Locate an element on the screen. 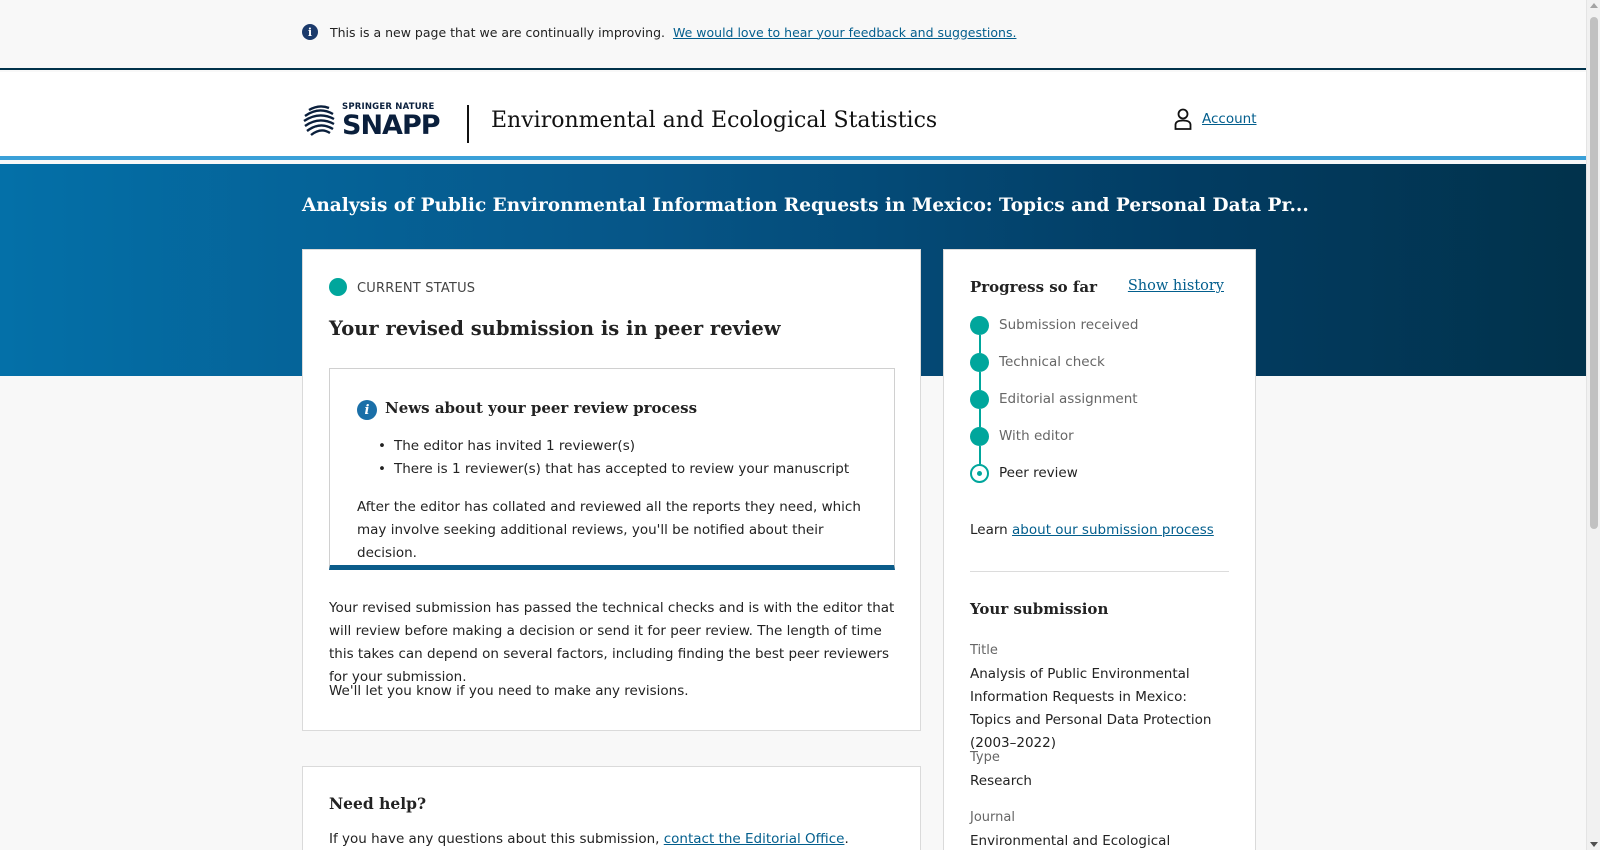  user-icon is located at coordinates (1183, 119).